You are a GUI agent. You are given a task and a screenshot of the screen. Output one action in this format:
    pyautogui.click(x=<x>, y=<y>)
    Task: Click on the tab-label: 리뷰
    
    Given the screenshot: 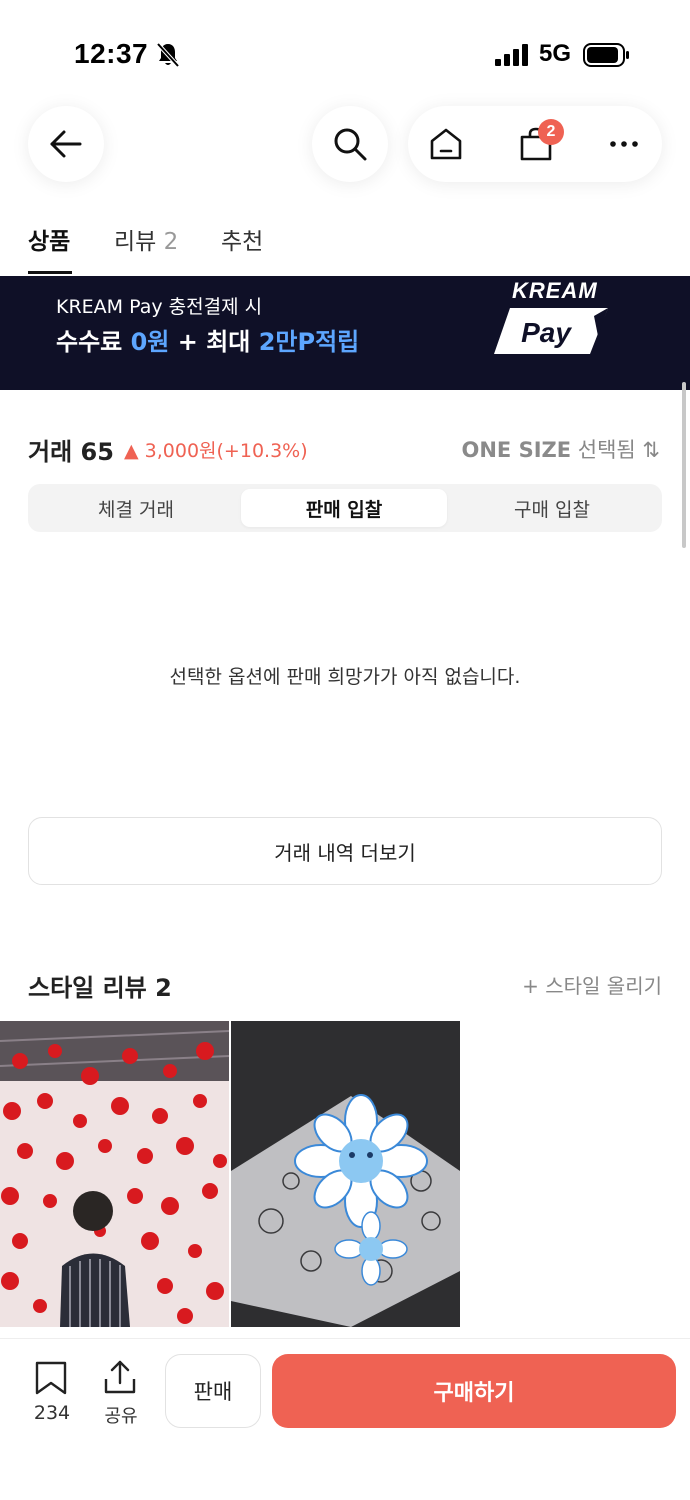 What is the action you would take?
    pyautogui.click(x=135, y=242)
    